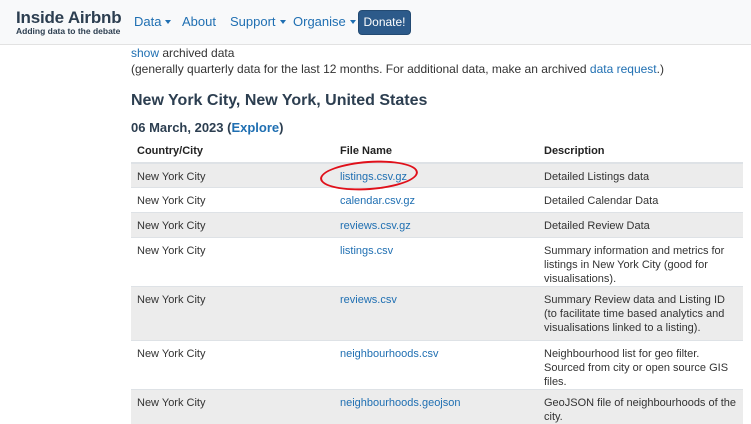 This screenshot has width=751, height=424. What do you see at coordinates (279, 100) in the screenshot?
I see `city-title: New York City, New York, United States` at bounding box center [279, 100].